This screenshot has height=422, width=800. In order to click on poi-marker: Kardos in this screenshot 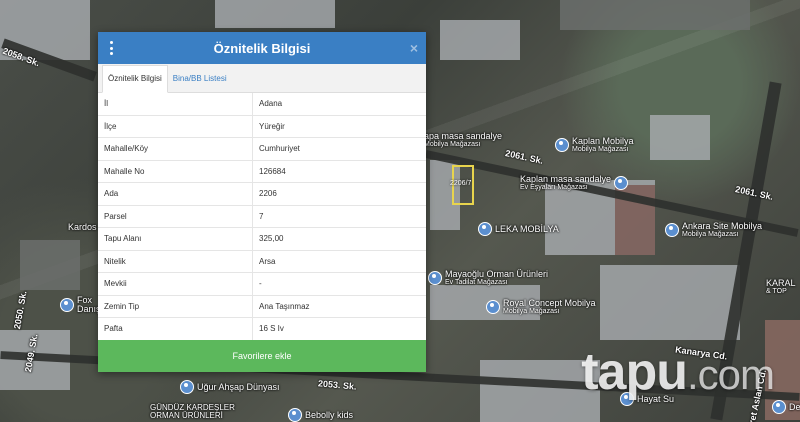, I will do `click(82, 227)`.